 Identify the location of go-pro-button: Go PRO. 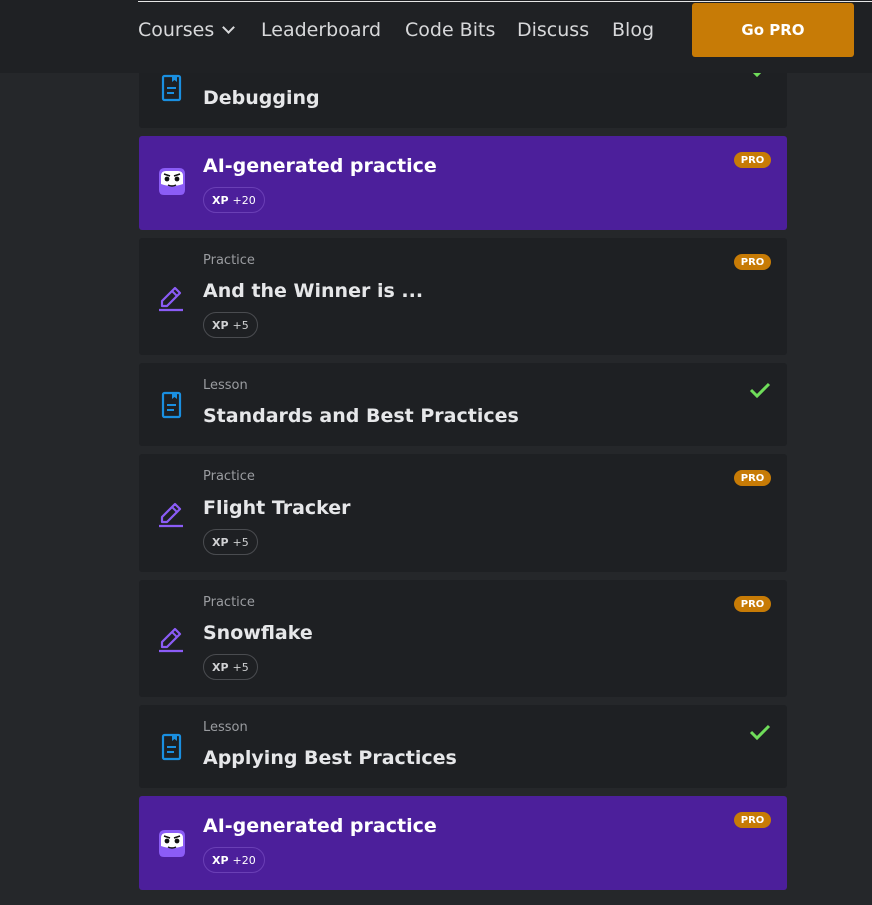
(773, 30).